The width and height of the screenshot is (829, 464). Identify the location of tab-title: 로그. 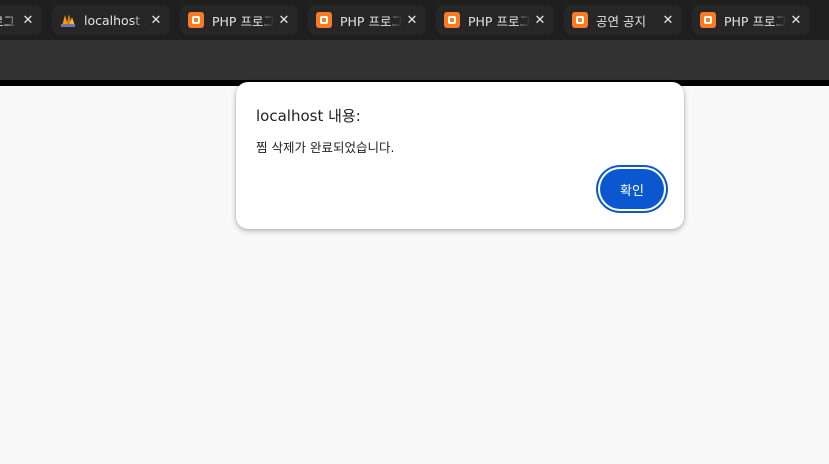
(8, 21).